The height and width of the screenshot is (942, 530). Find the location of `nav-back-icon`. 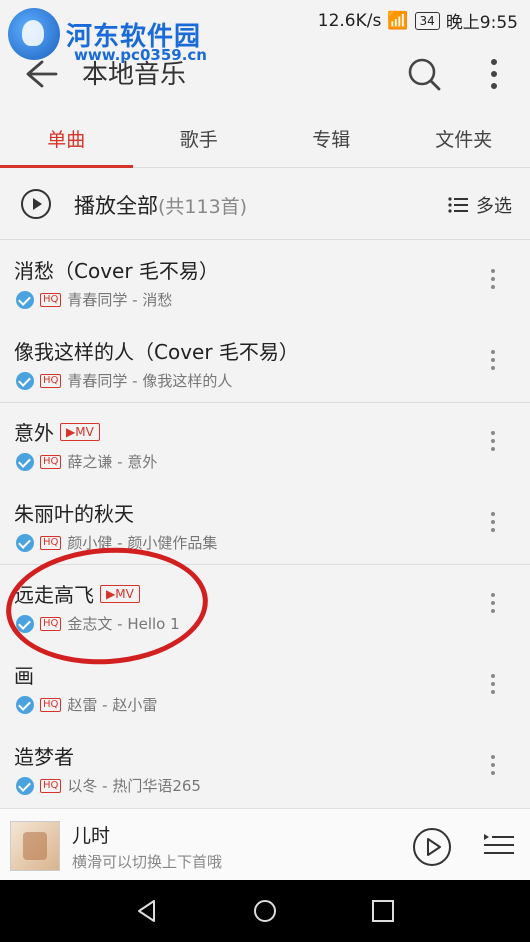

nav-back-icon is located at coordinates (147, 911).